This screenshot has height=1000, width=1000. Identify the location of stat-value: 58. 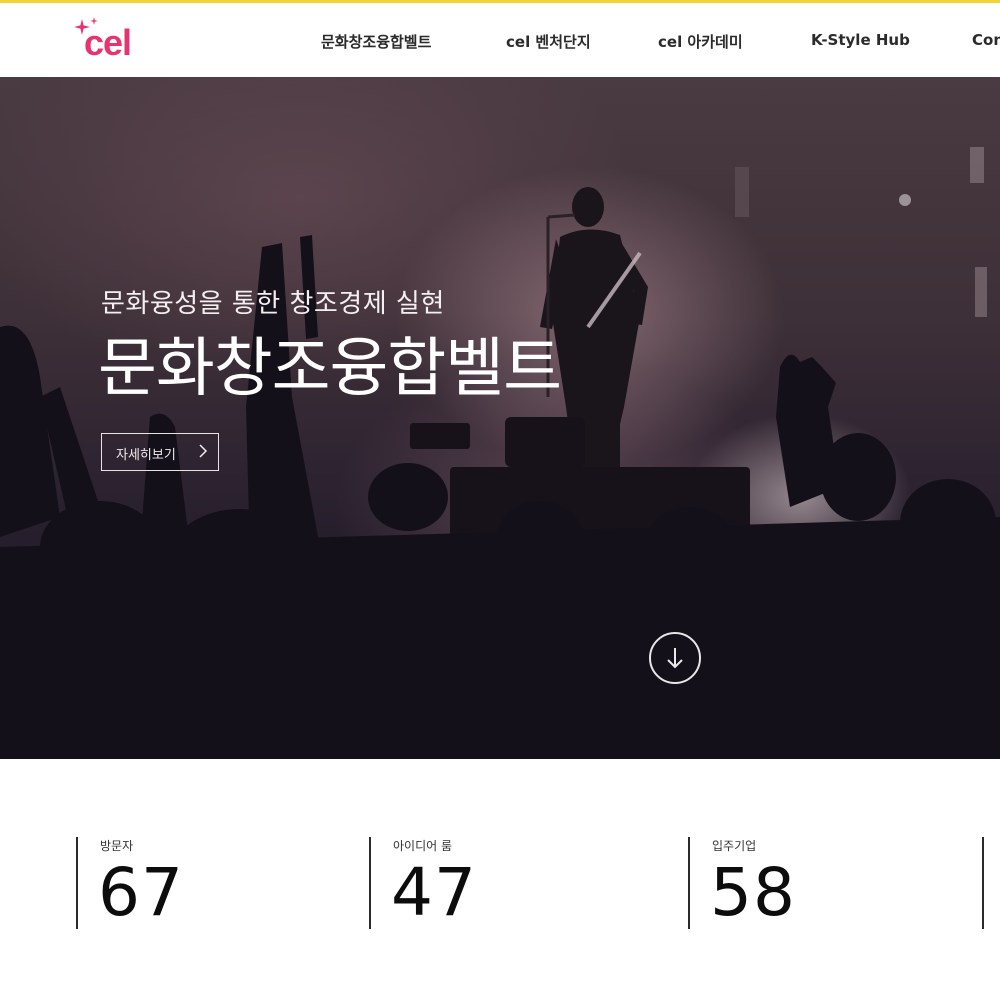
(753, 892).